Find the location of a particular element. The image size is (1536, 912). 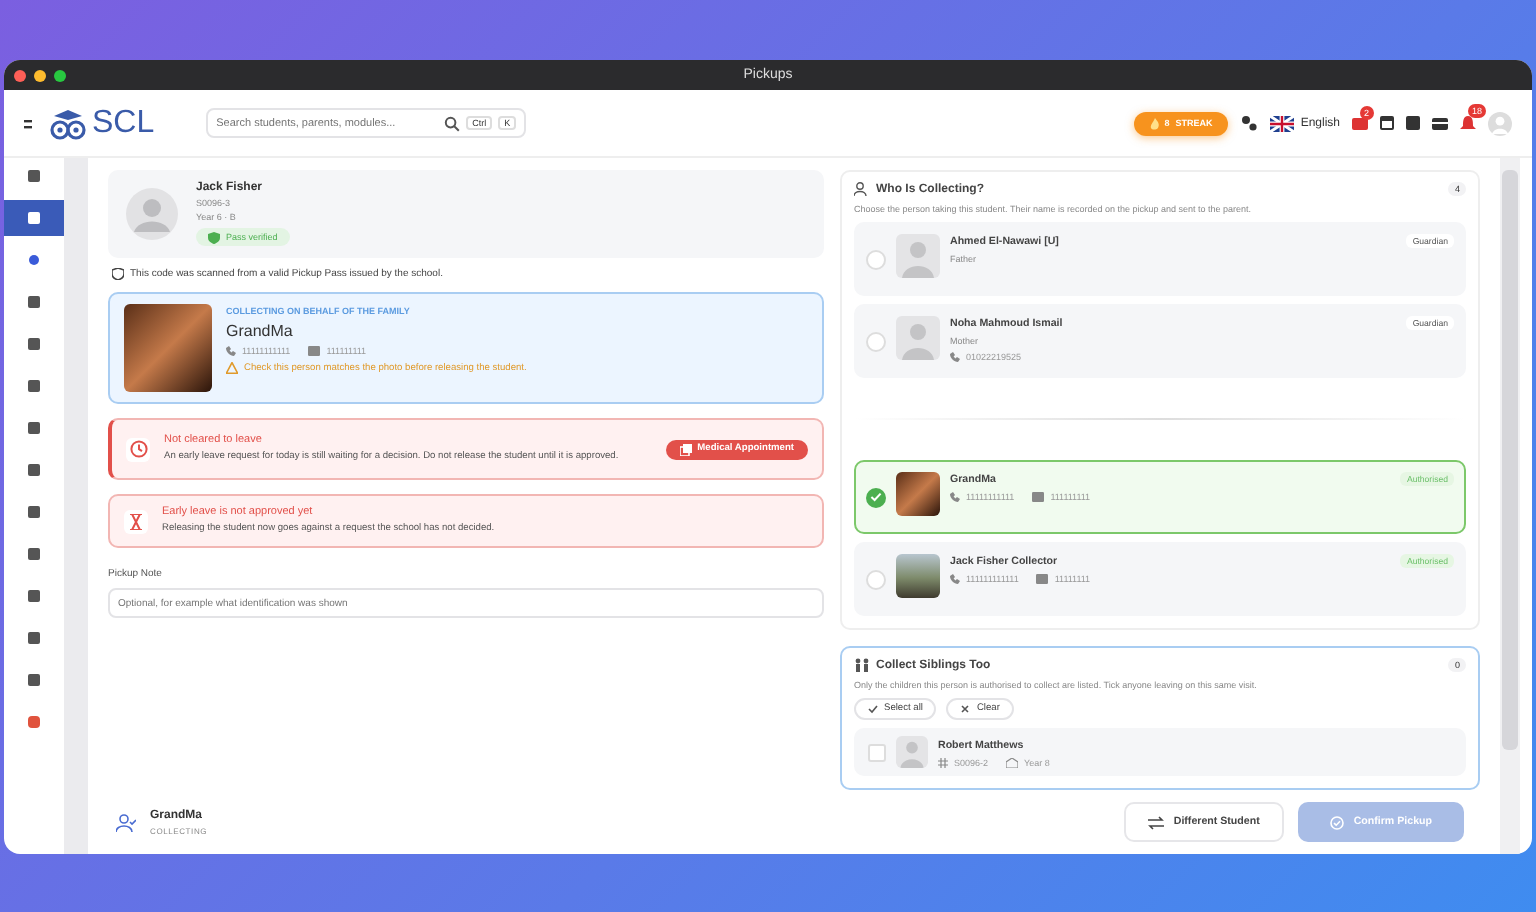

people-icon is located at coordinates (862, 189).